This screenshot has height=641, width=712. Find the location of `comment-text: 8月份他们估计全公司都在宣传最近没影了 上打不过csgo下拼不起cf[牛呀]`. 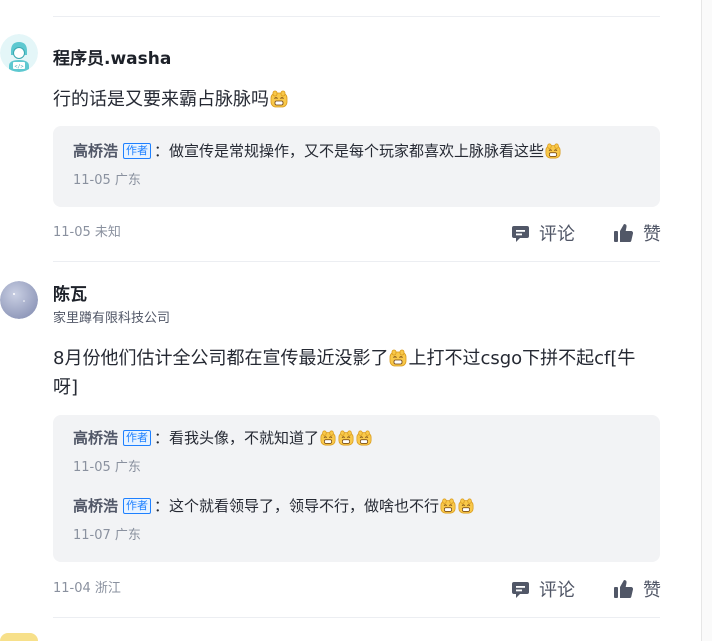

comment-text: 8月份他们估计全公司都在宣传最近没影了 上打不过csgo下拼不起cf[牛呀] is located at coordinates (353, 373).